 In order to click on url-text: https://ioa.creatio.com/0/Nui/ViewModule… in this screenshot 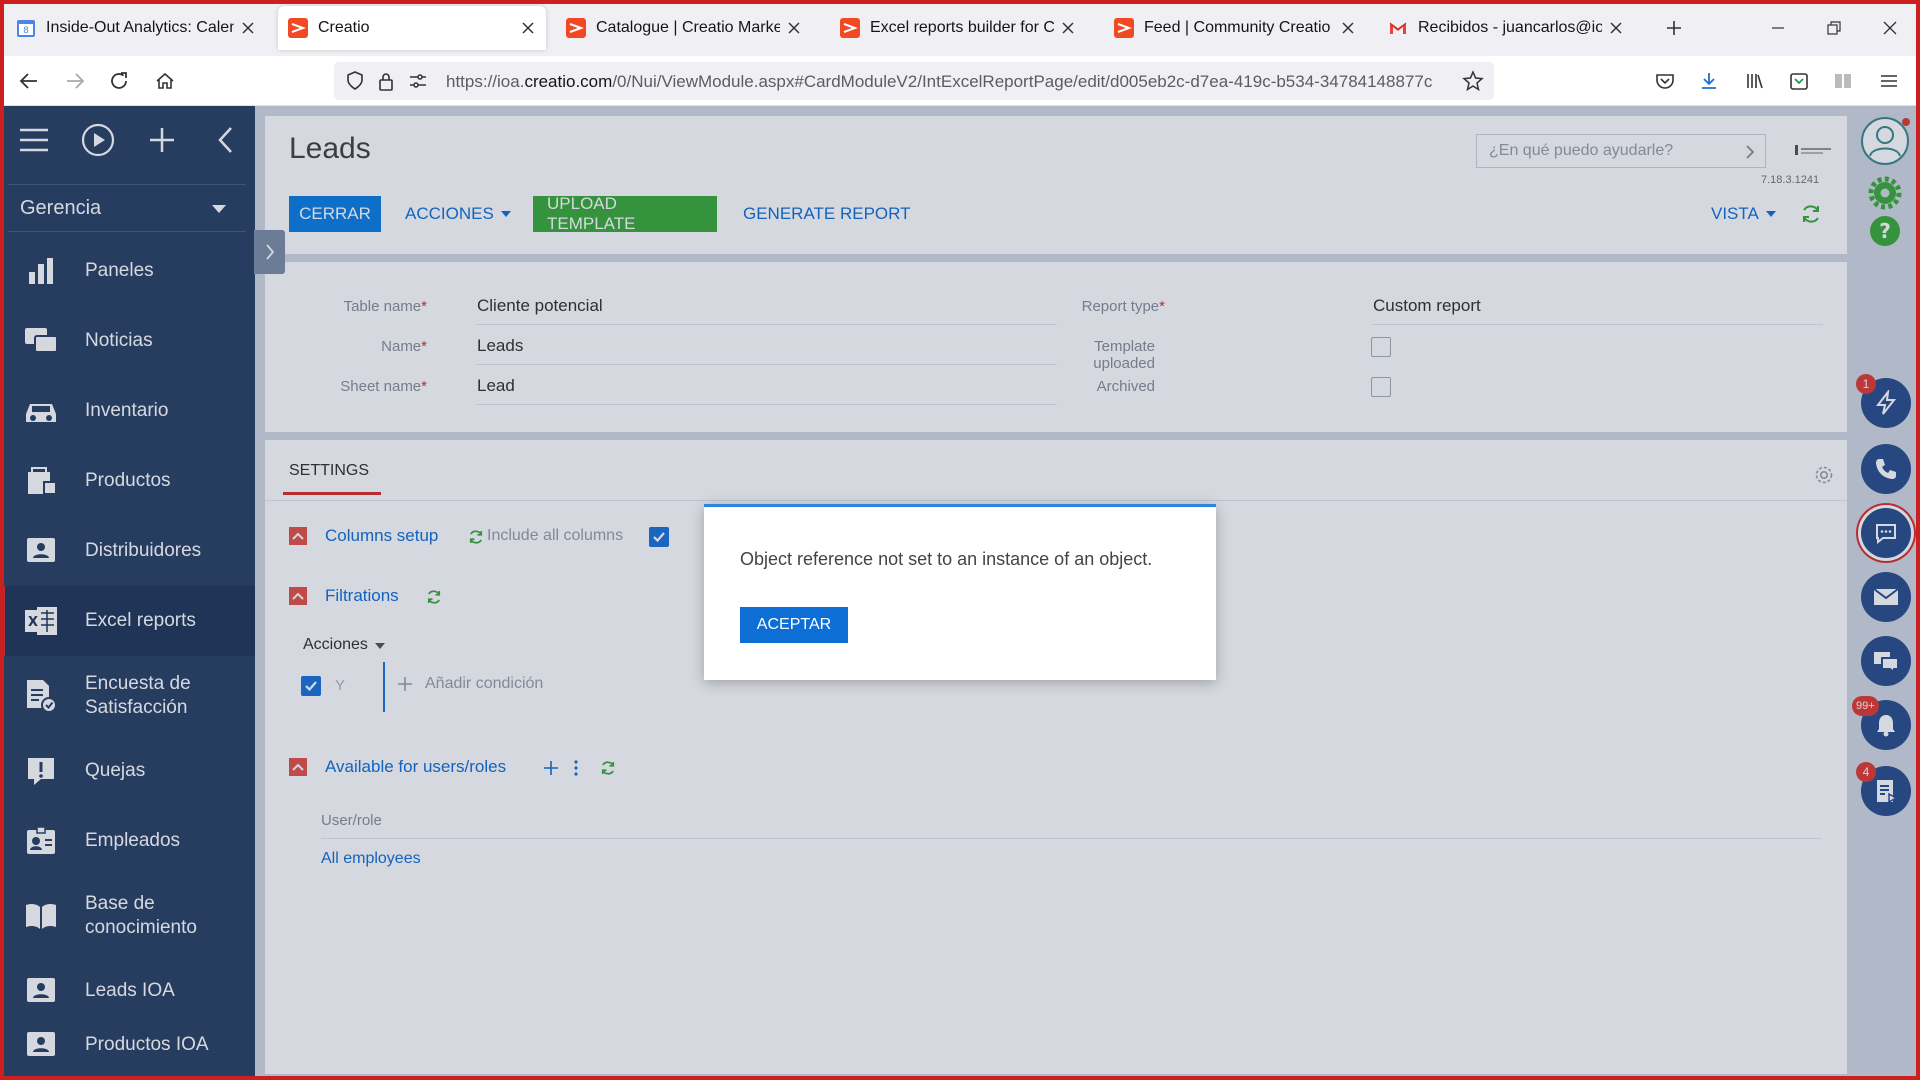, I will do `click(939, 82)`.